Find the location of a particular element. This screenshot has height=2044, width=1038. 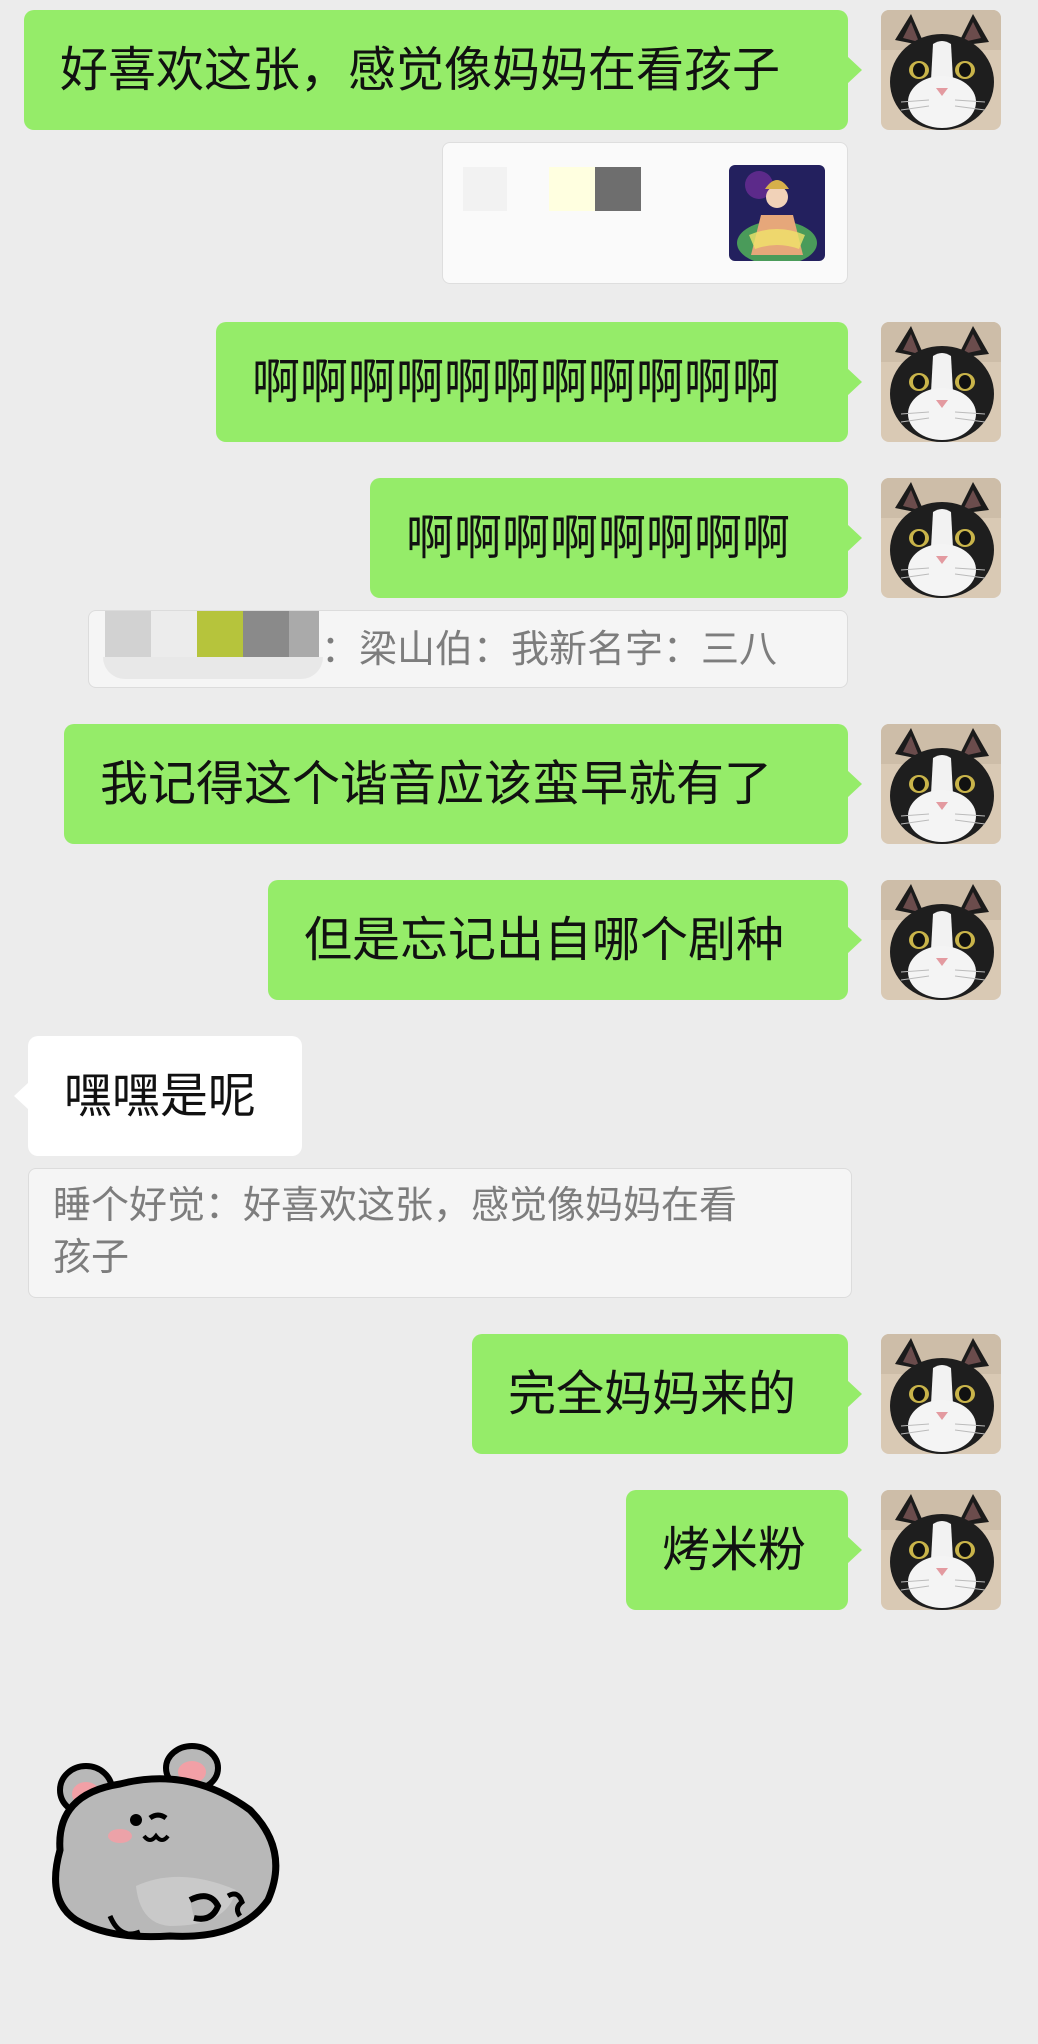

message-bubble-outgoing: 啊啊啊啊啊啊啊啊 is located at coordinates (616, 538).